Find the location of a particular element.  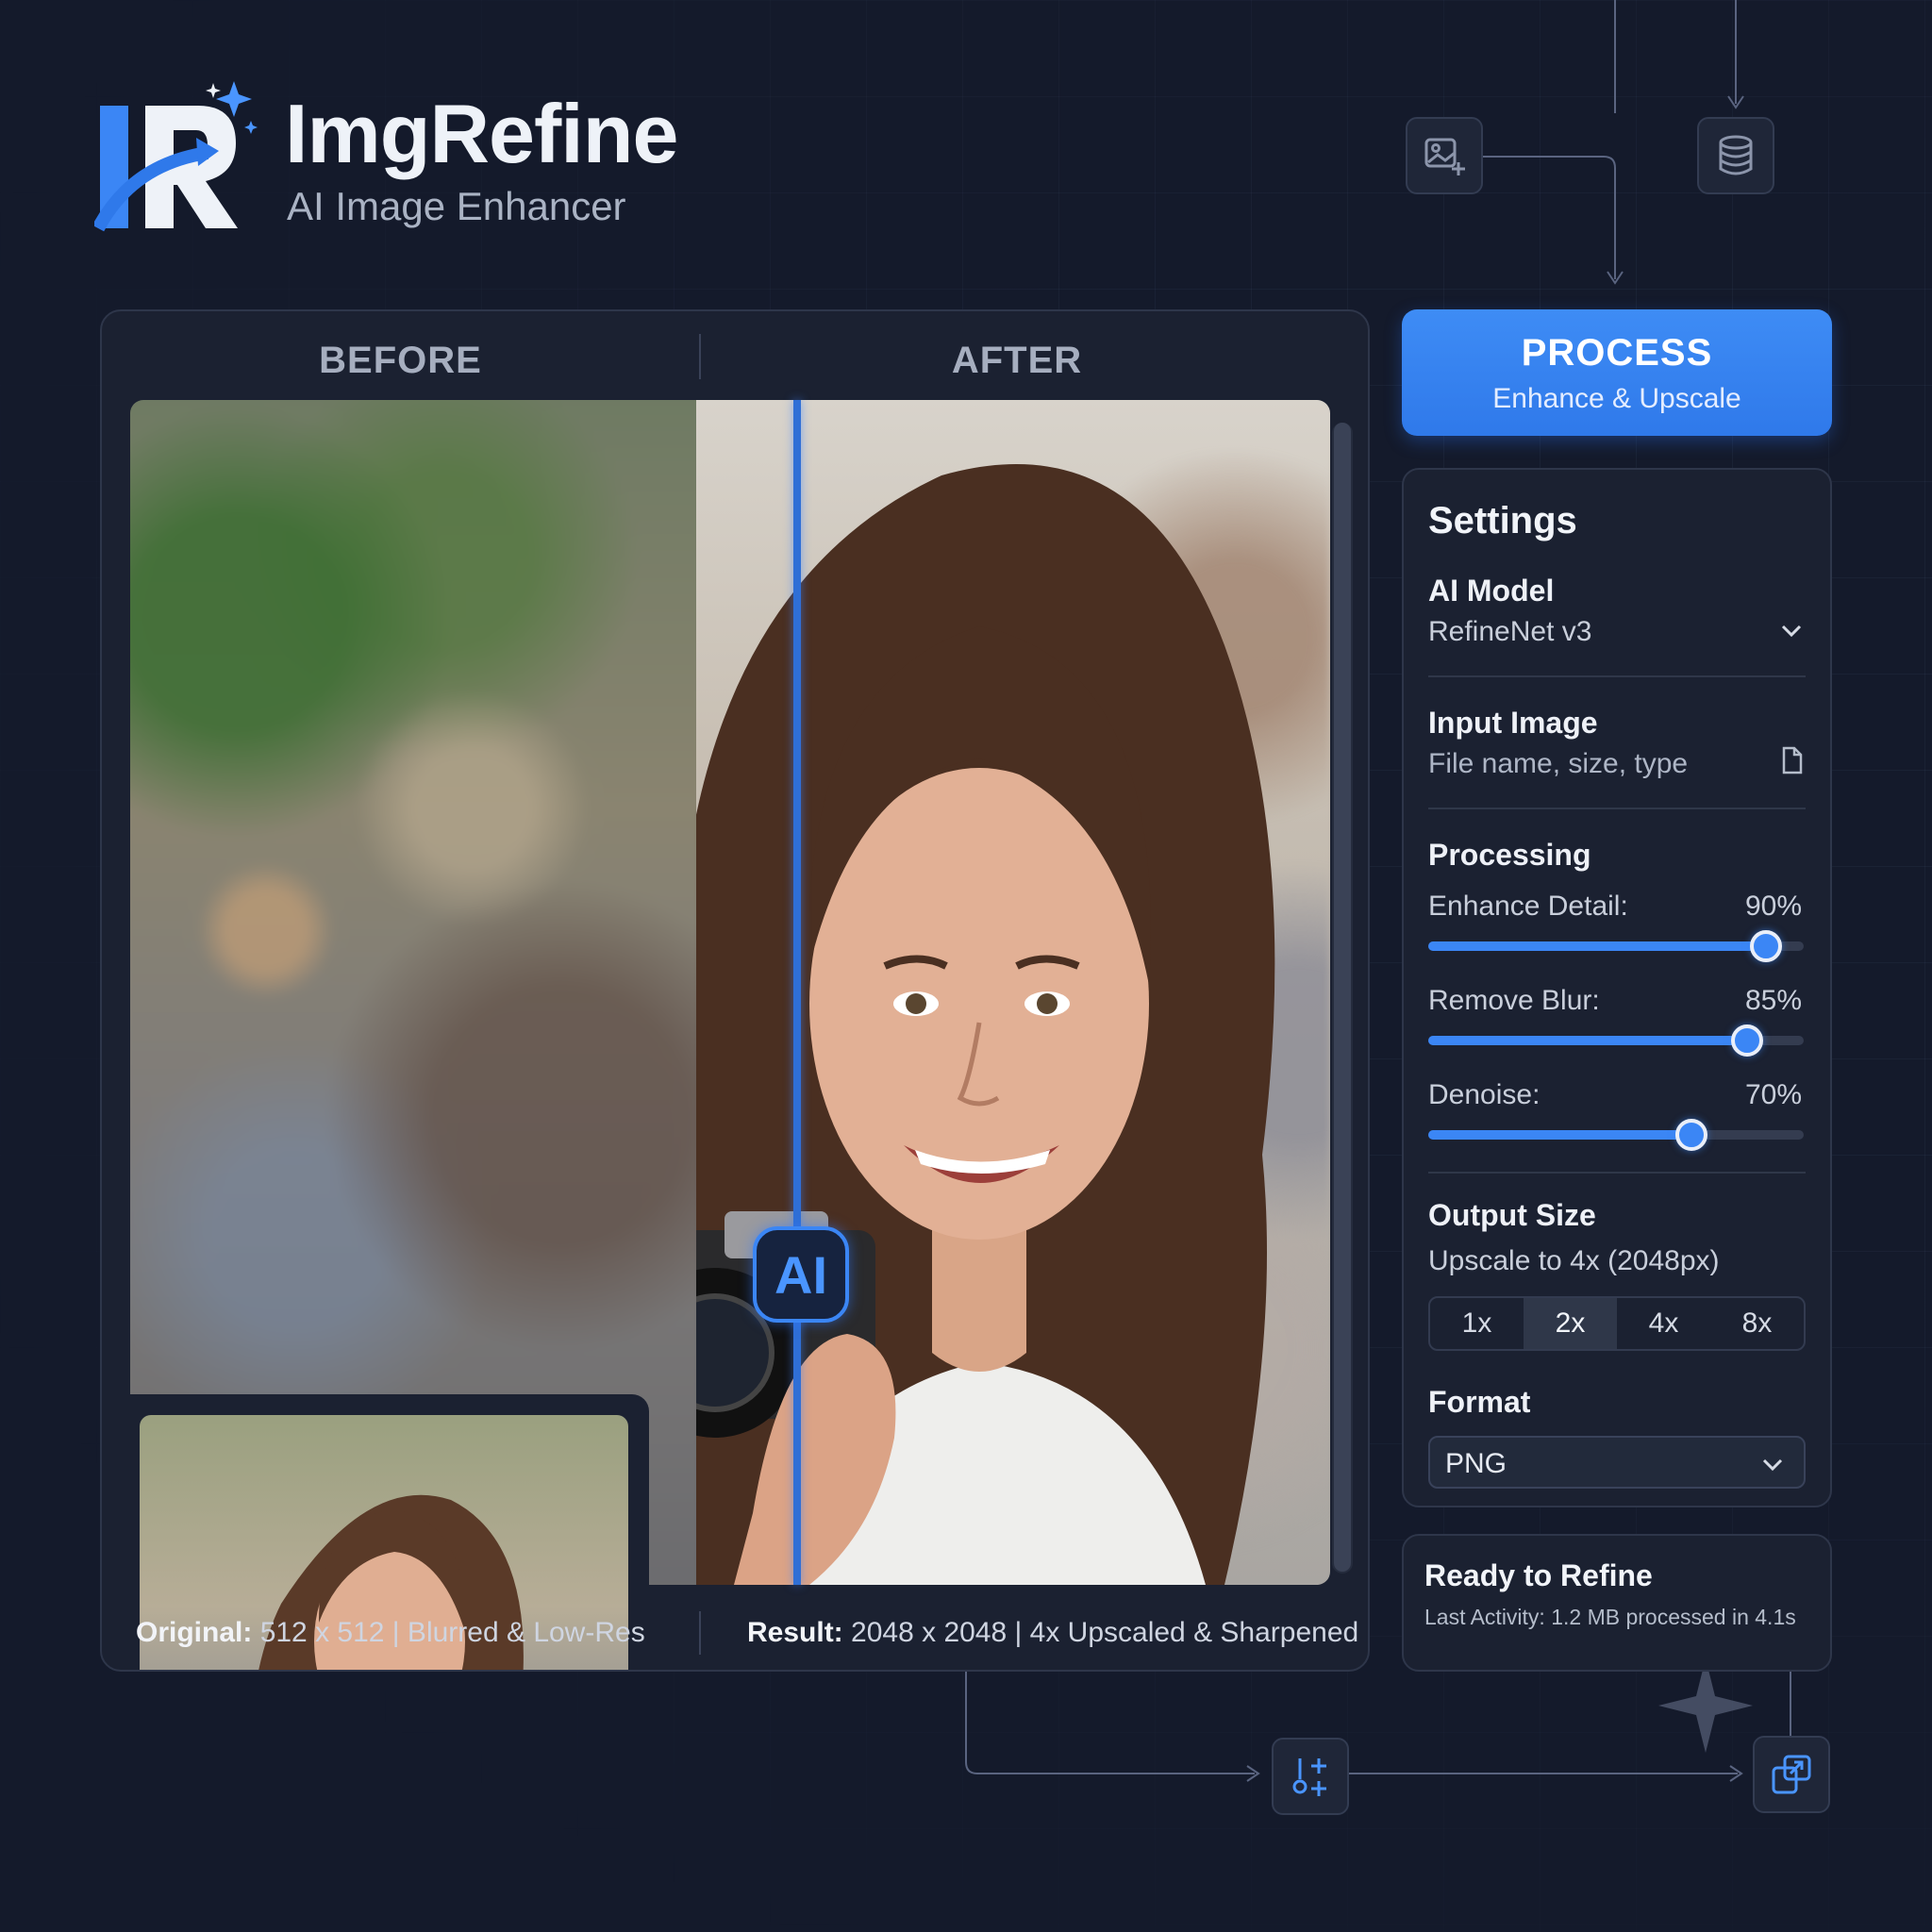

scale-option-1x: 1x is located at coordinates (1477, 1324).